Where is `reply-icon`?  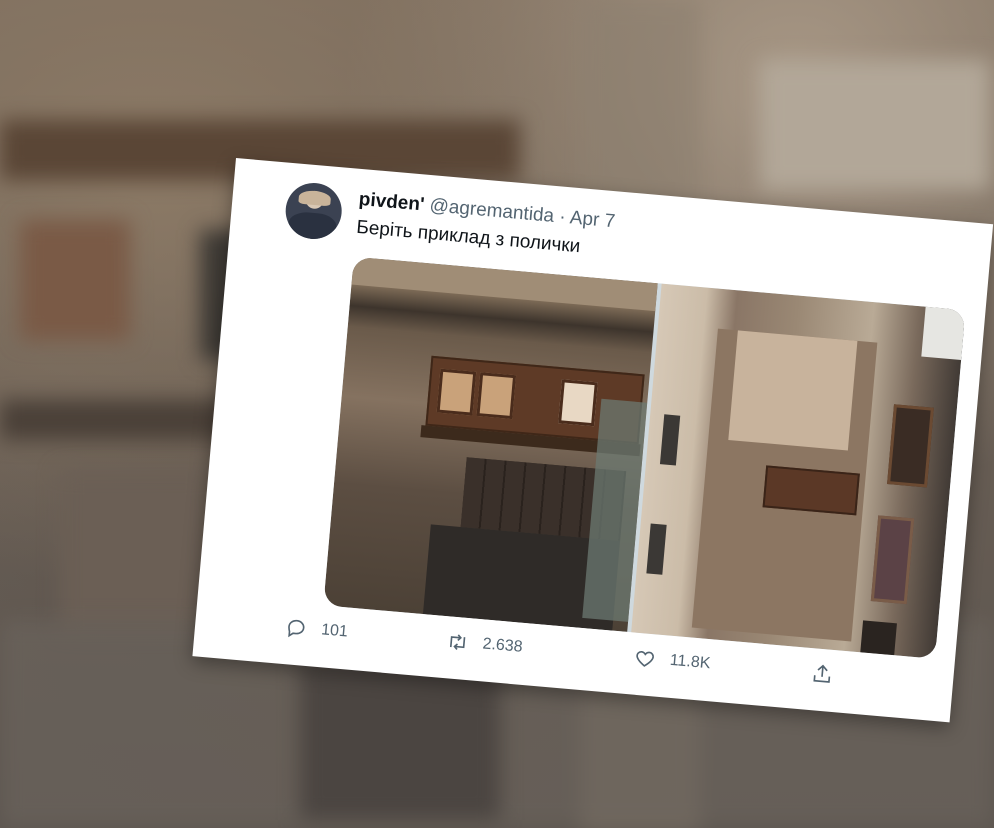 reply-icon is located at coordinates (296, 628).